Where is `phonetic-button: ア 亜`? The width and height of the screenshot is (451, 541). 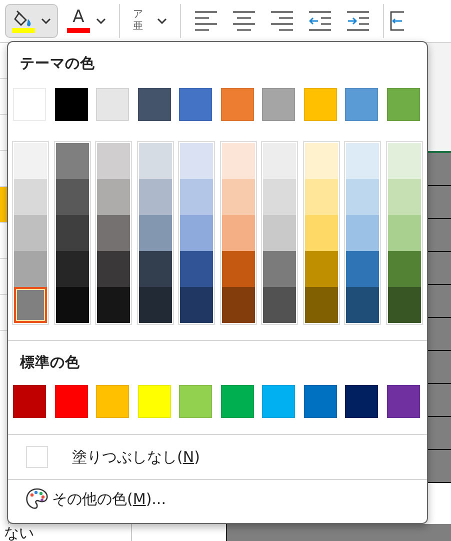 phonetic-button: ア 亜 is located at coordinates (150, 21).